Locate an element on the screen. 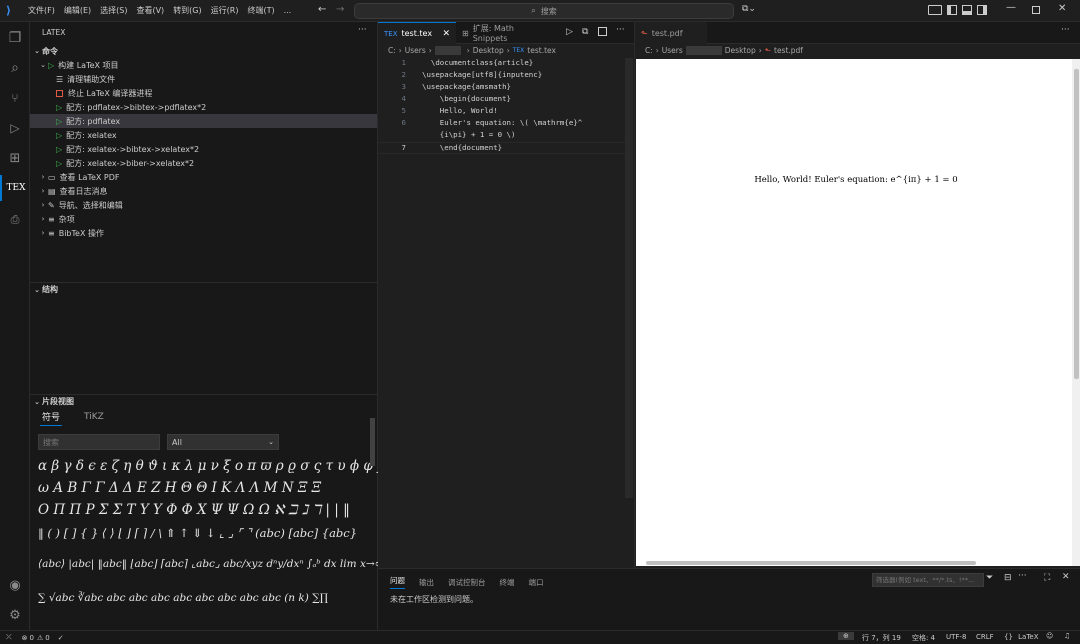 Image resolution: width=1080 pixels, height=644 pixels. source-control-icon: ⑂ is located at coordinates (15, 98).